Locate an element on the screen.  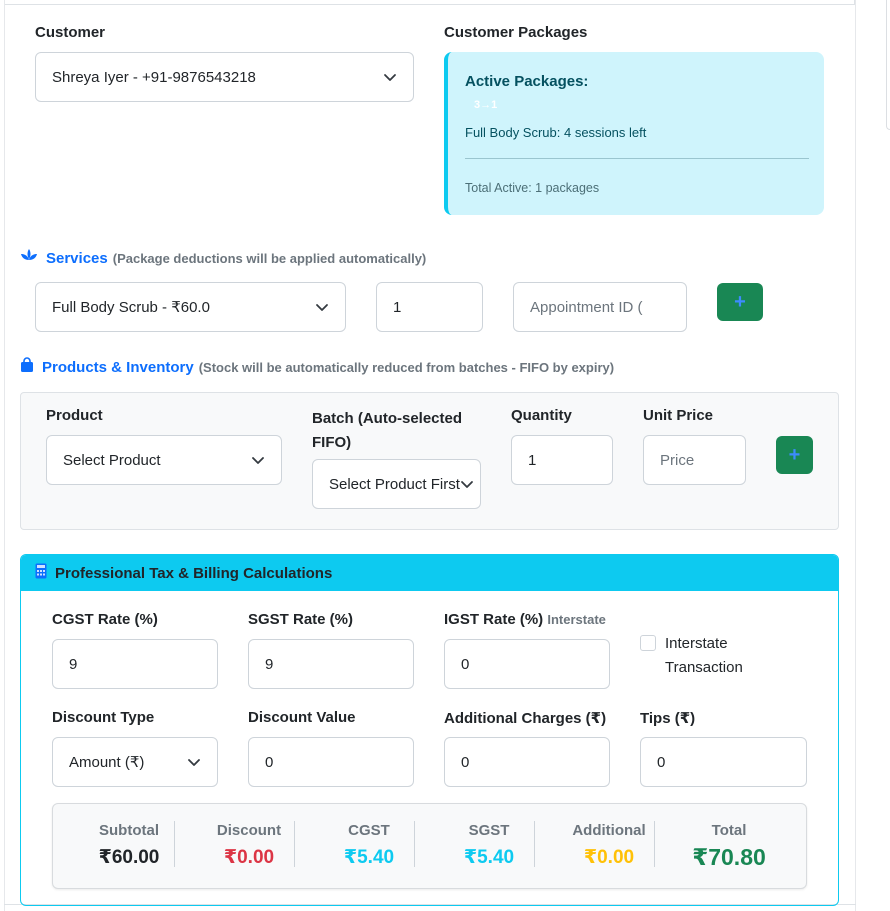
batch-select: Select Product First is located at coordinates (396, 484).